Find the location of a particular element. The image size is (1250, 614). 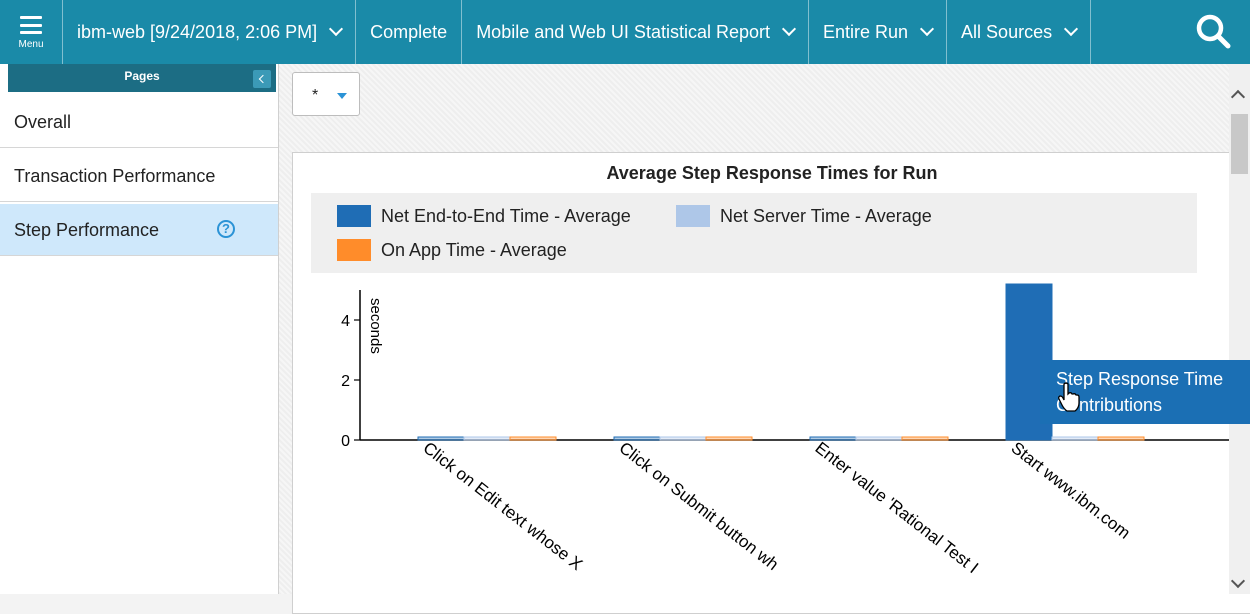

filter-value: * is located at coordinates (315, 95).